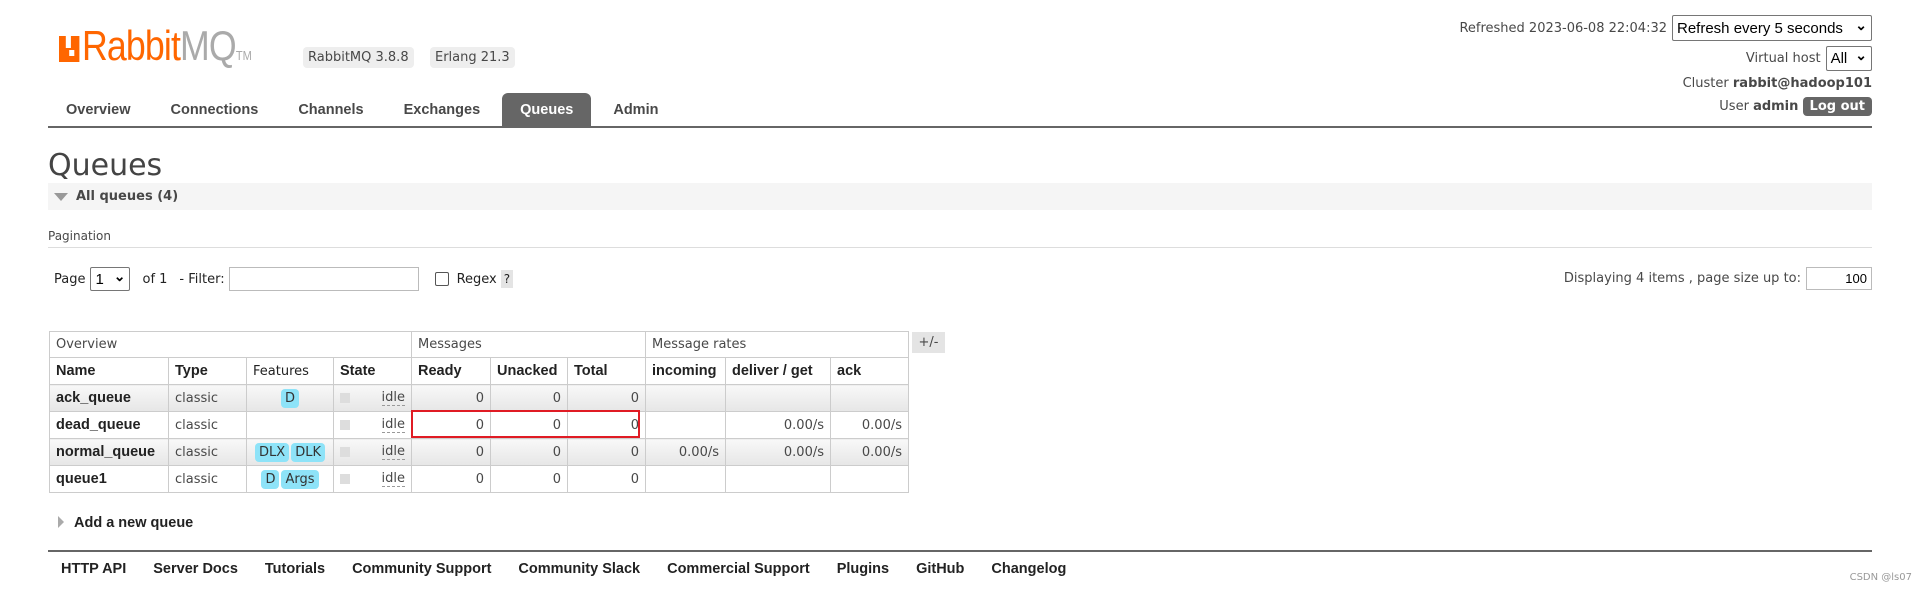  I want to click on filter-label: - Filter:, so click(202, 279).